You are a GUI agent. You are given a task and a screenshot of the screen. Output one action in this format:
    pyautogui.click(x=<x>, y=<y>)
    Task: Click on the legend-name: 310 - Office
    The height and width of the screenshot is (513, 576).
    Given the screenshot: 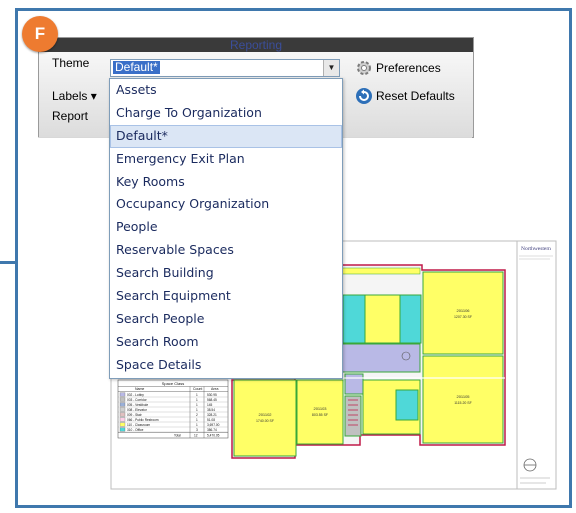 What is the action you would take?
    pyautogui.click(x=135, y=430)
    